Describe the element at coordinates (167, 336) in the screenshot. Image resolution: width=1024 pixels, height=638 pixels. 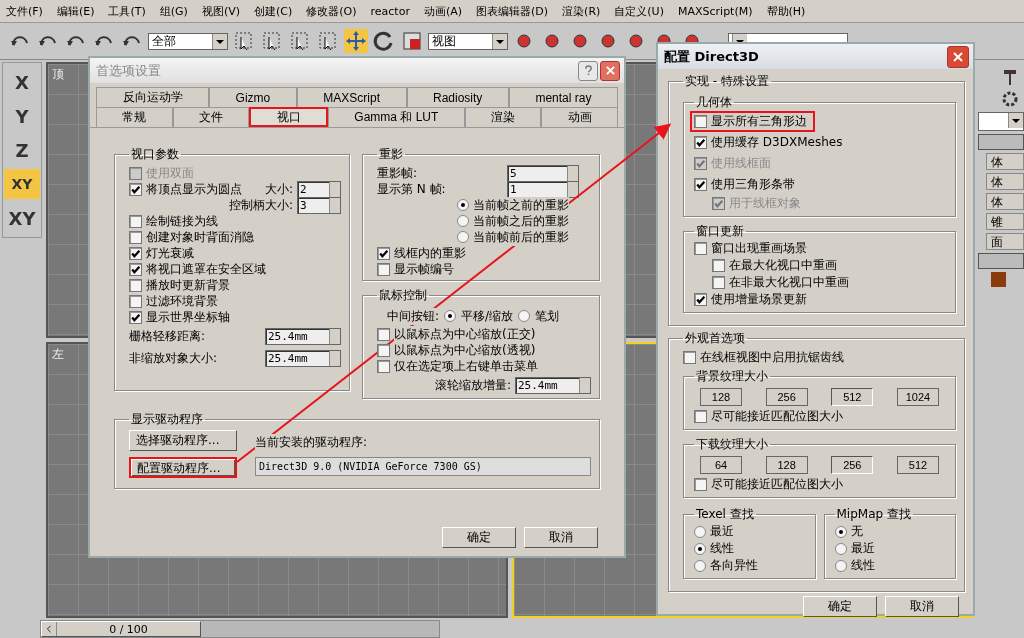
I see `field-label: 栅格轻移距离:` at that location.